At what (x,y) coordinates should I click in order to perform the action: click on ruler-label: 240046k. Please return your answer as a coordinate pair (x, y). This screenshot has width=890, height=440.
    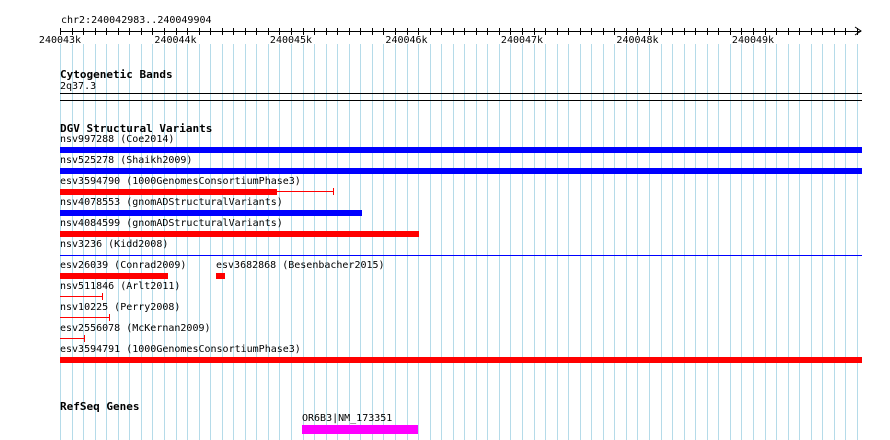
    Looking at the image, I should click on (406, 40).